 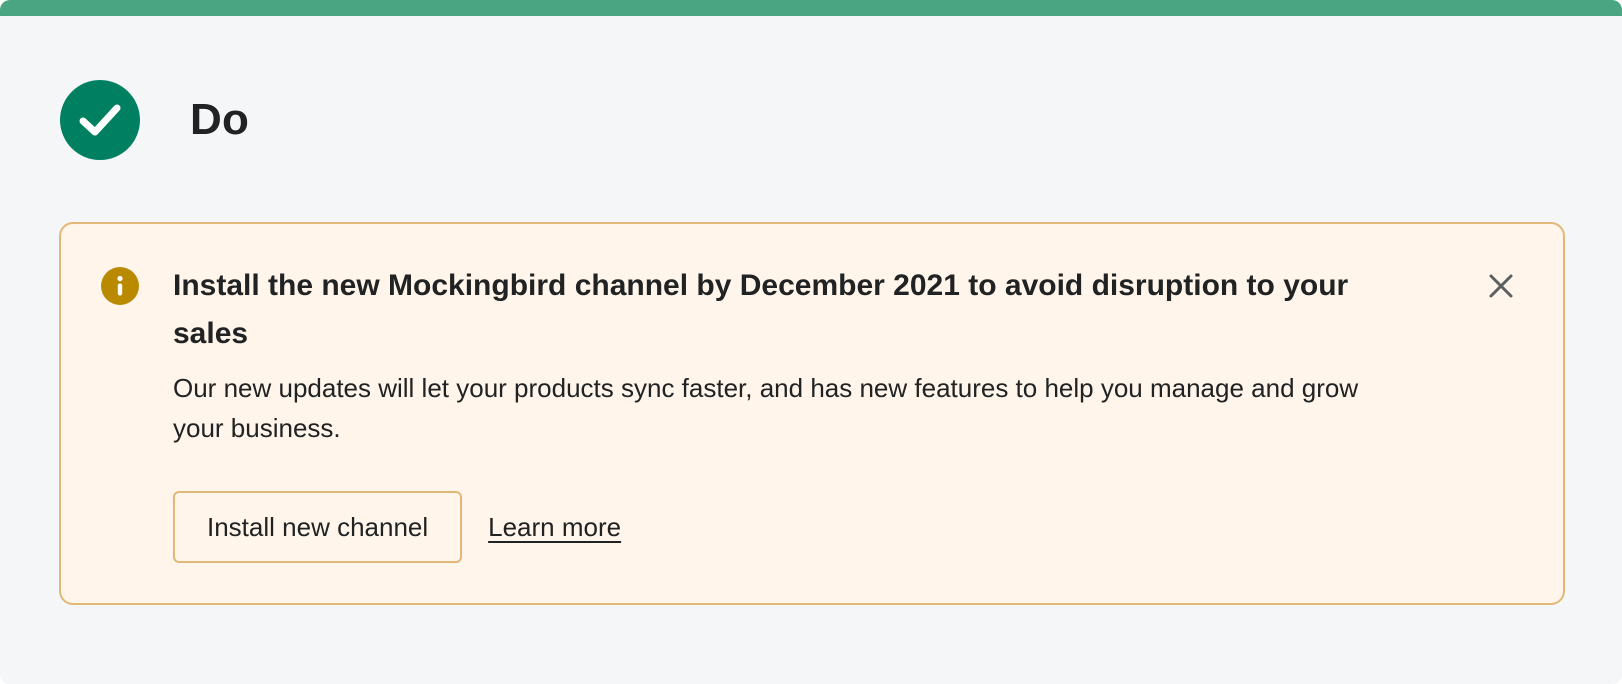 What do you see at coordinates (120, 286) in the screenshot?
I see `info-icon` at bounding box center [120, 286].